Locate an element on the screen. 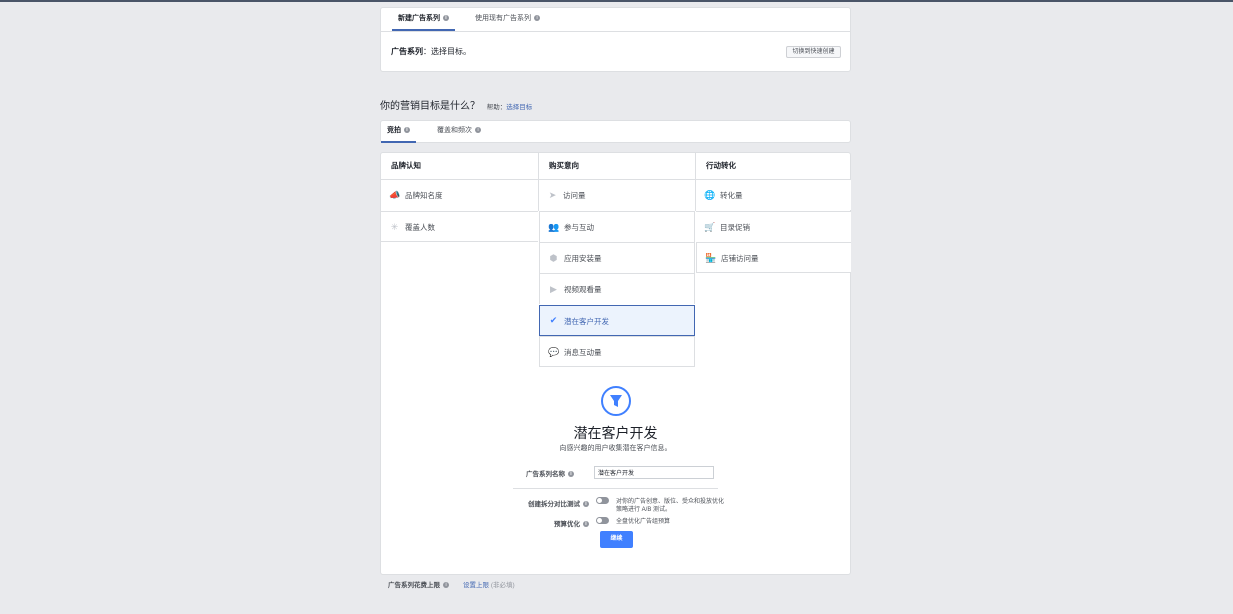  budget-optimization-toggle is located at coordinates (602, 520).